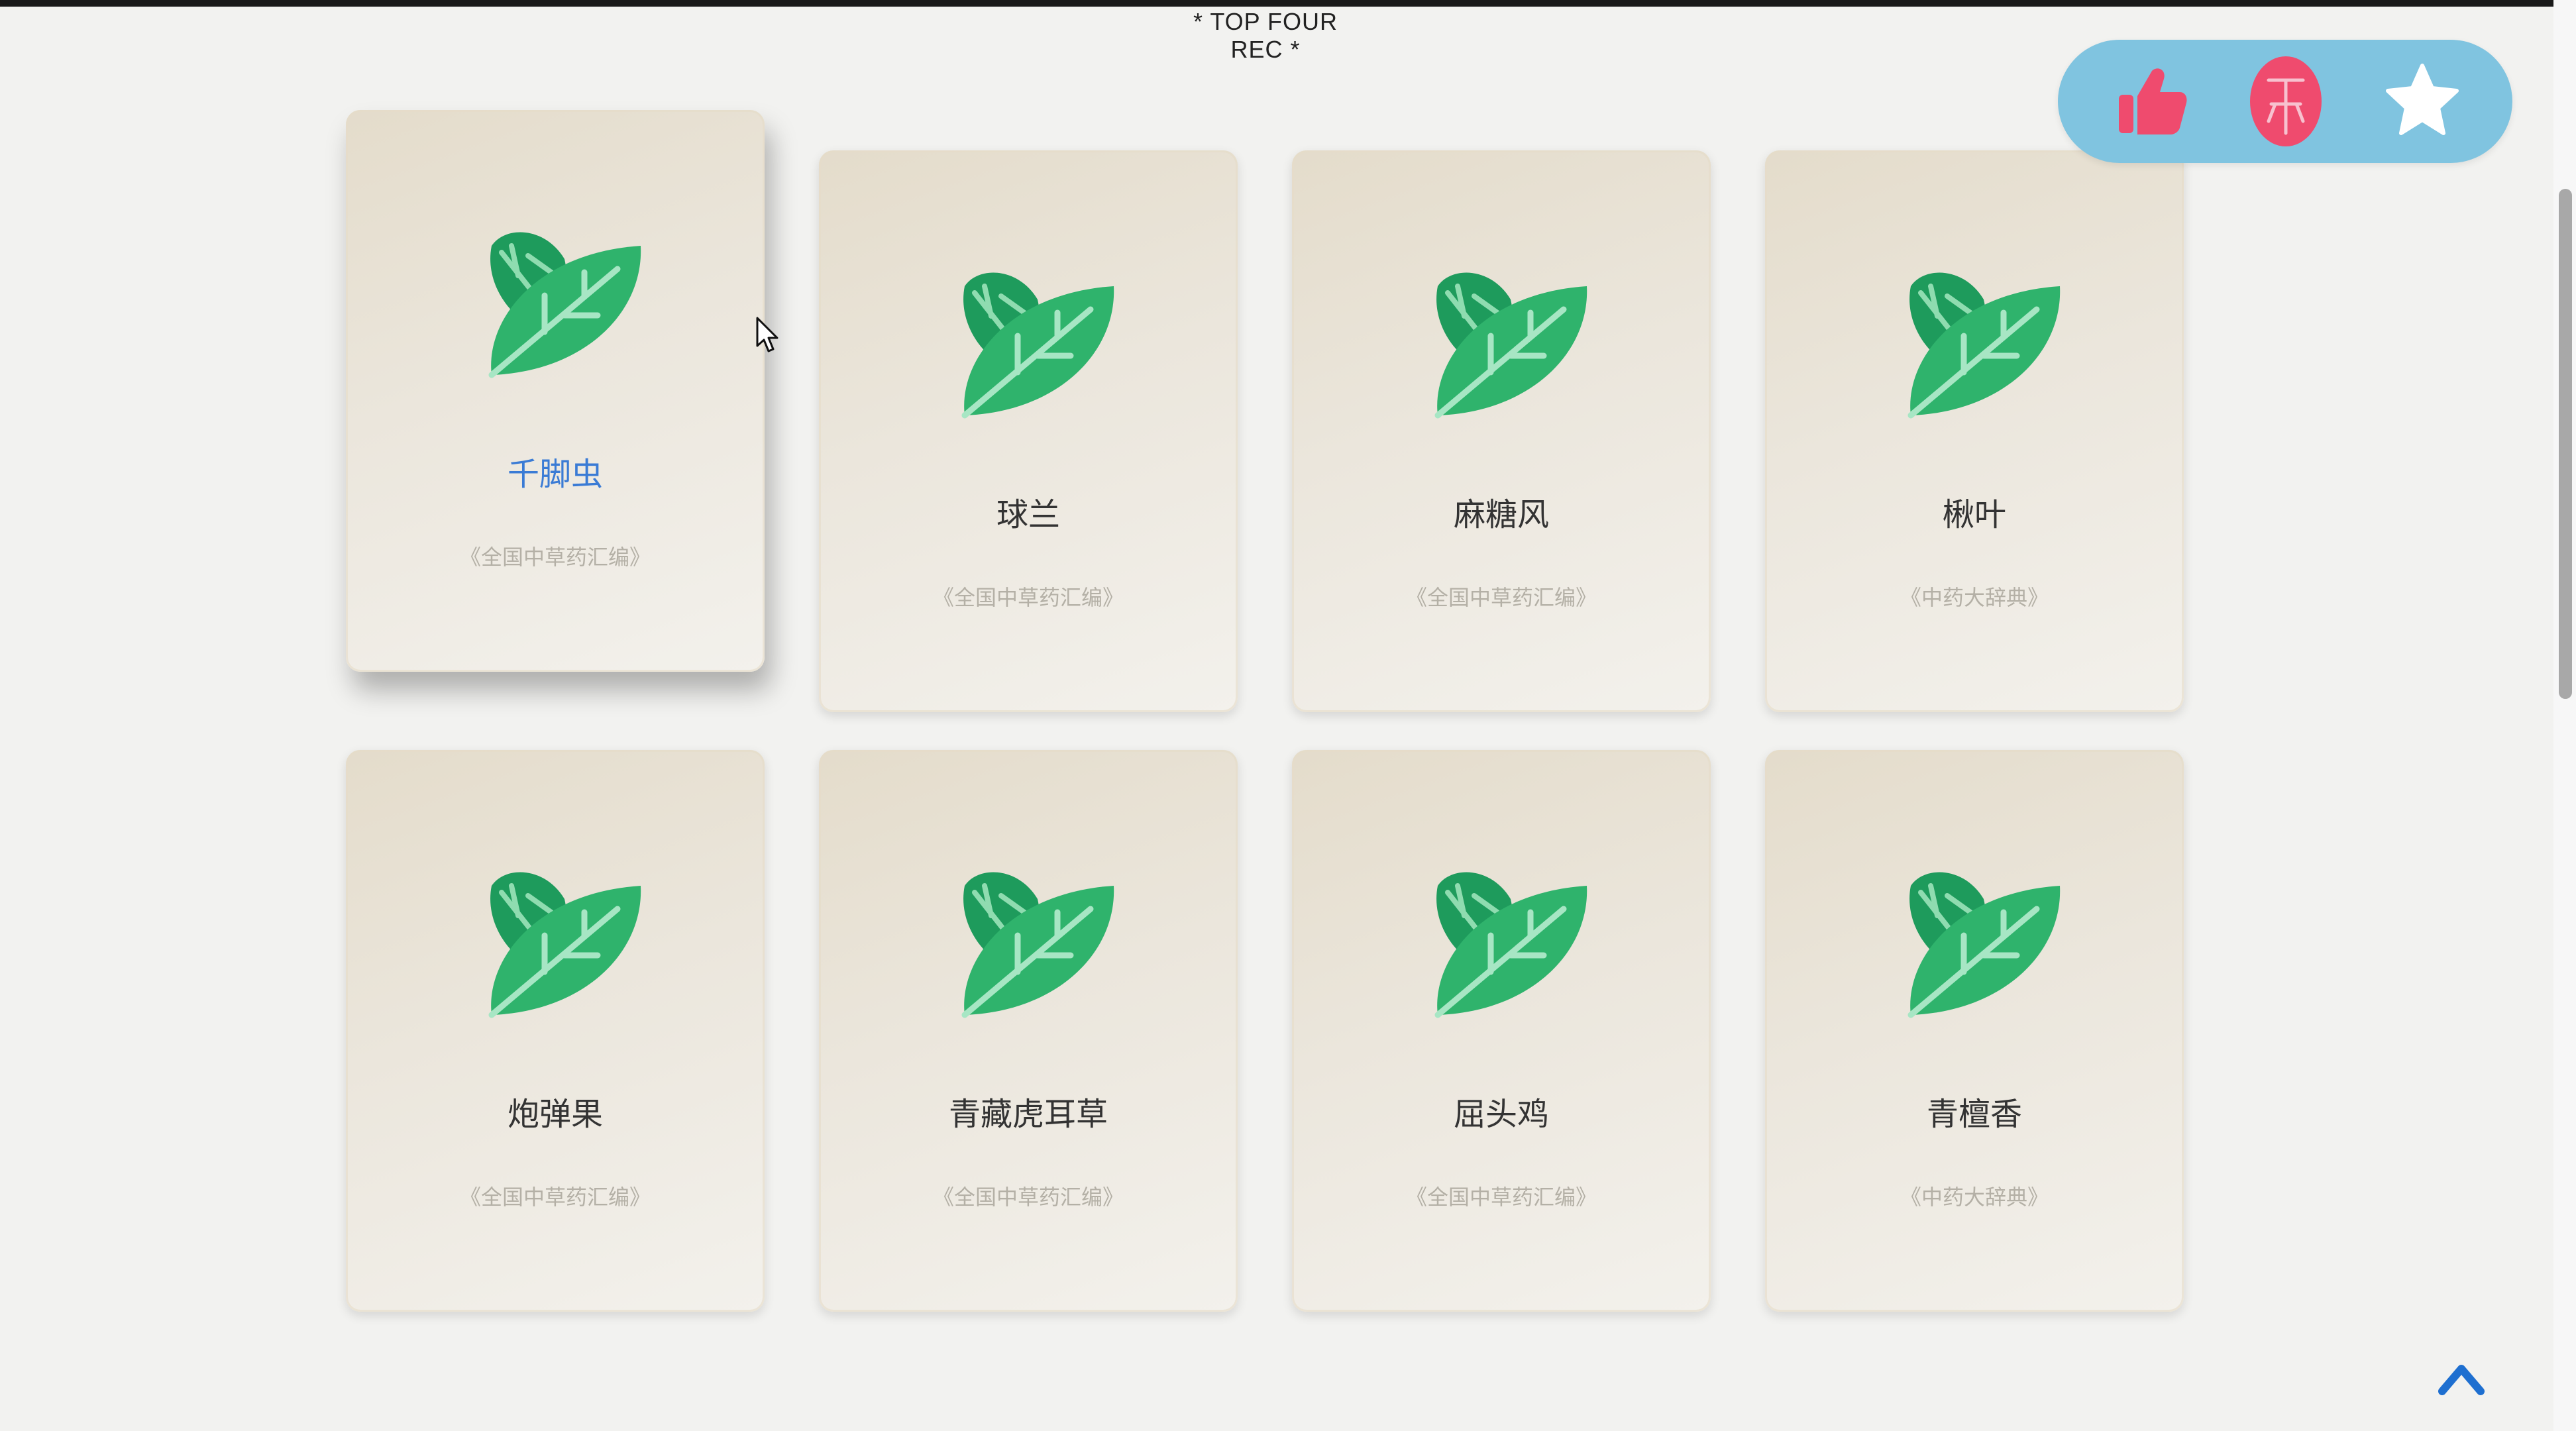  What do you see at coordinates (1028, 431) in the screenshot?
I see `herb-card-2: 球兰 《全国中草药汇编》` at bounding box center [1028, 431].